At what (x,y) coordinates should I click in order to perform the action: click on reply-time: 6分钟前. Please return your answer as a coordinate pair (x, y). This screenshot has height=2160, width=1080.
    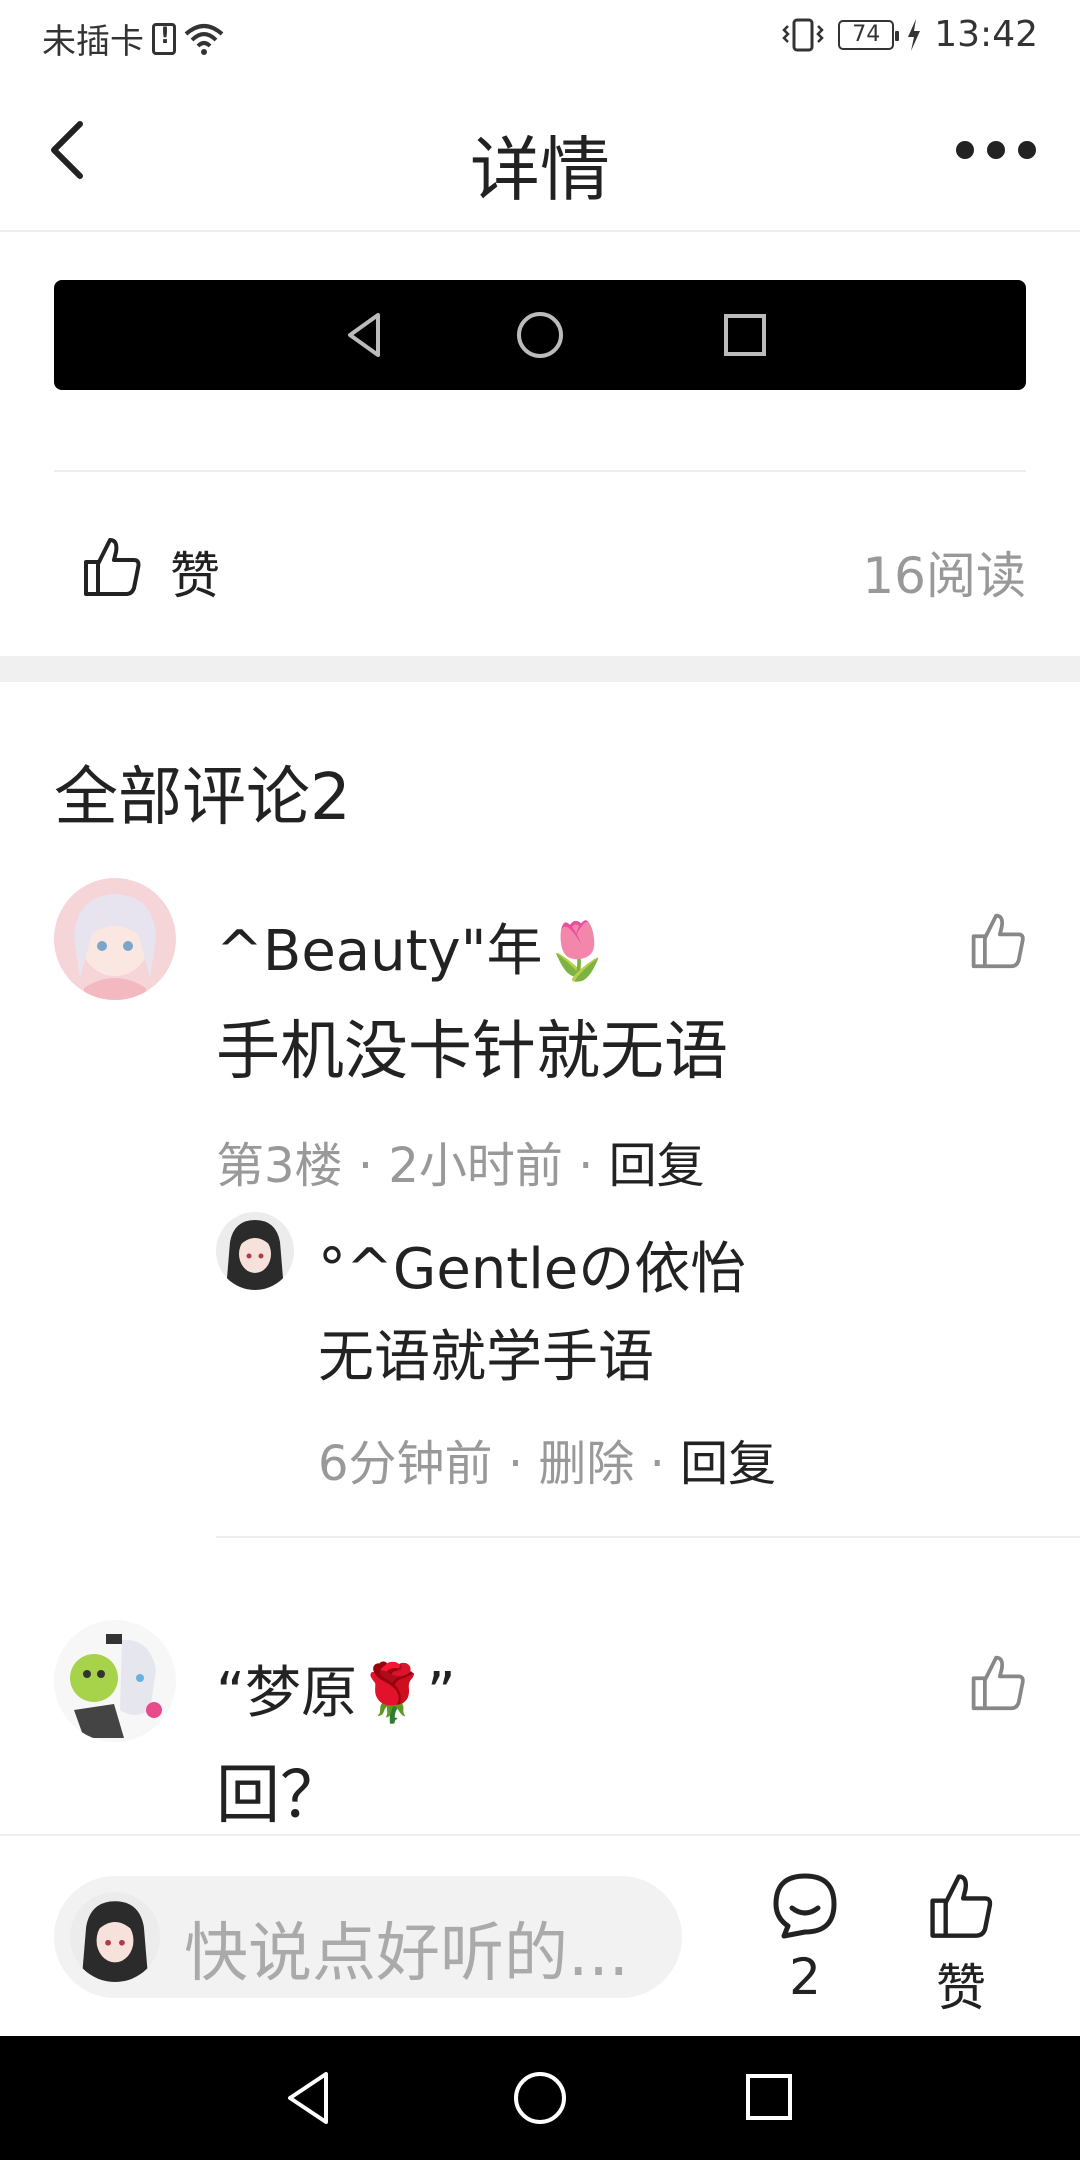
    Looking at the image, I should click on (405, 1464).